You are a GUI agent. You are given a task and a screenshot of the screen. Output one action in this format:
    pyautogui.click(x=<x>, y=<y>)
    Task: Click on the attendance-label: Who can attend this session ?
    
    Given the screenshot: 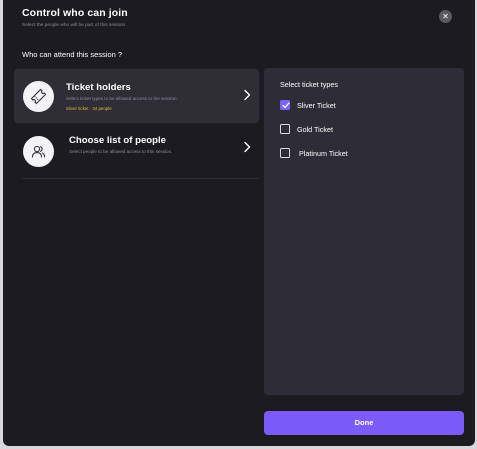 What is the action you would take?
    pyautogui.click(x=72, y=54)
    